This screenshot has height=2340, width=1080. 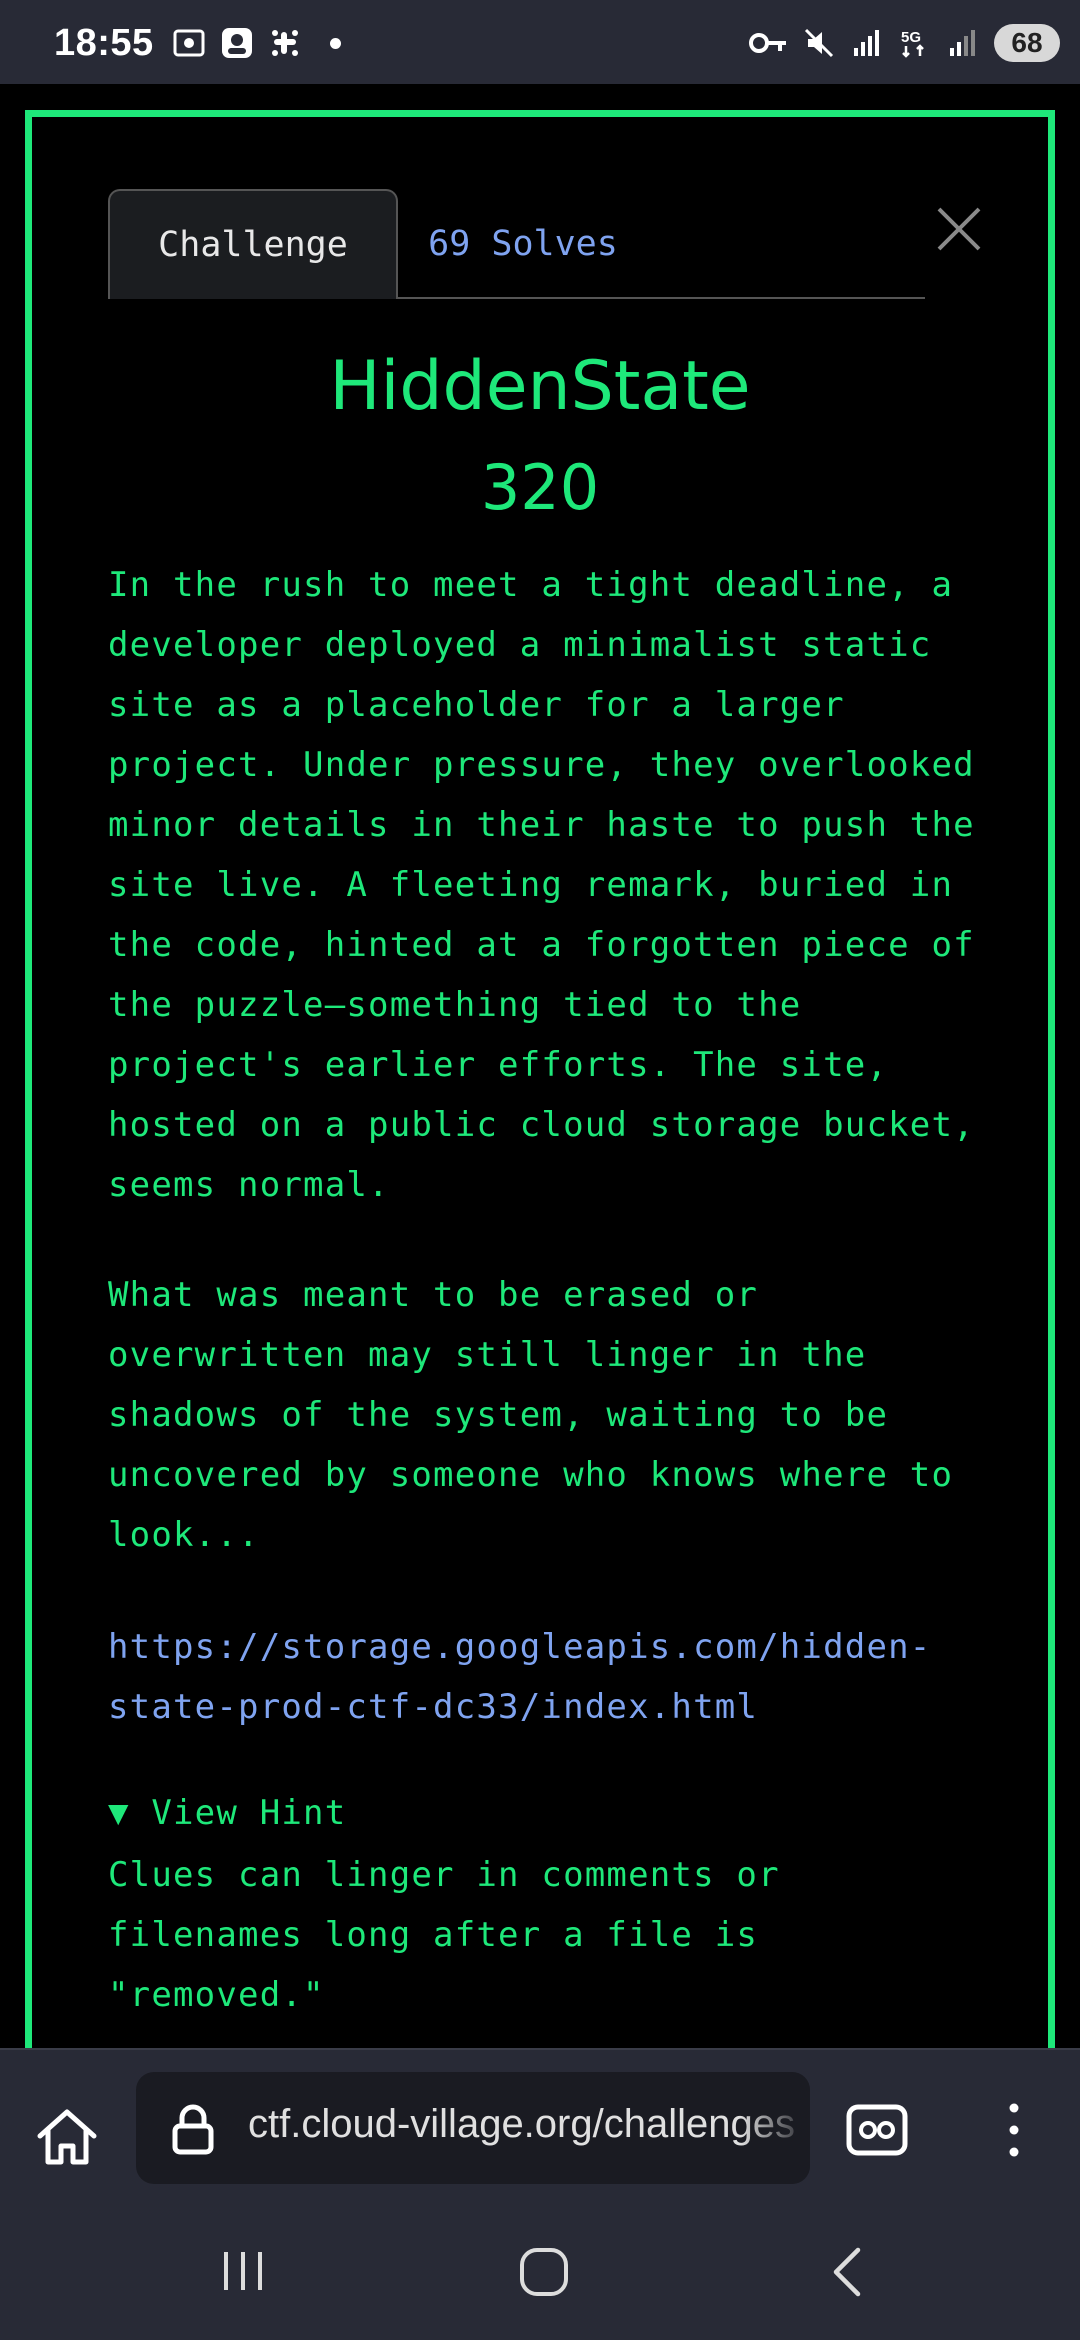 I want to click on app-icon, so click(x=237, y=43).